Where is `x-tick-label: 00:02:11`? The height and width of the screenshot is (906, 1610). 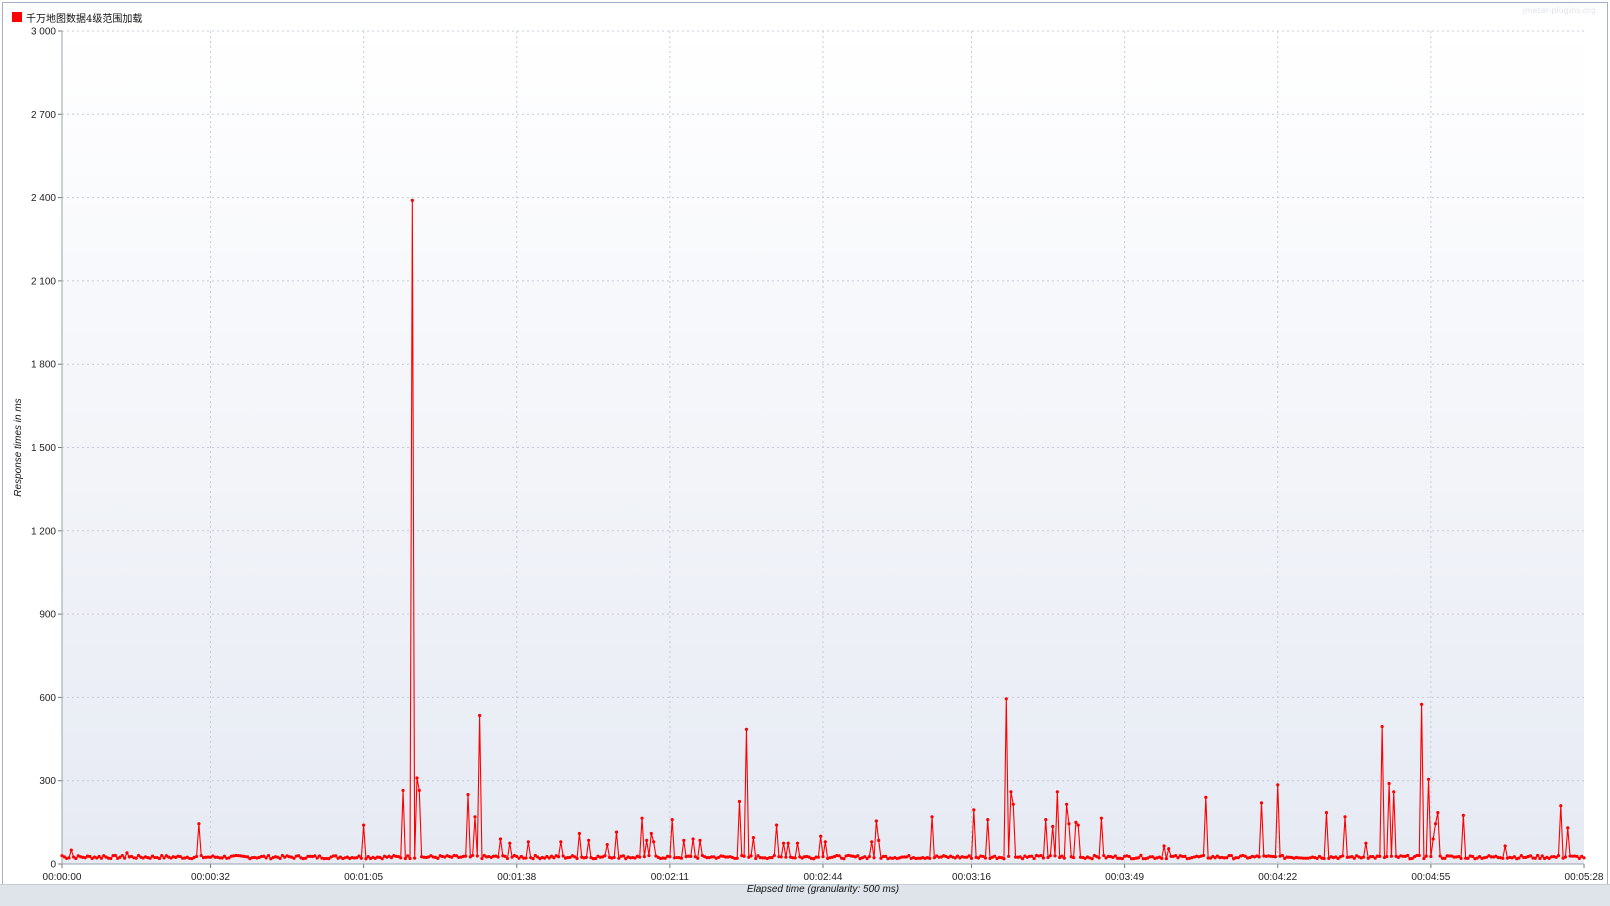
x-tick-label: 00:02:11 is located at coordinates (670, 877).